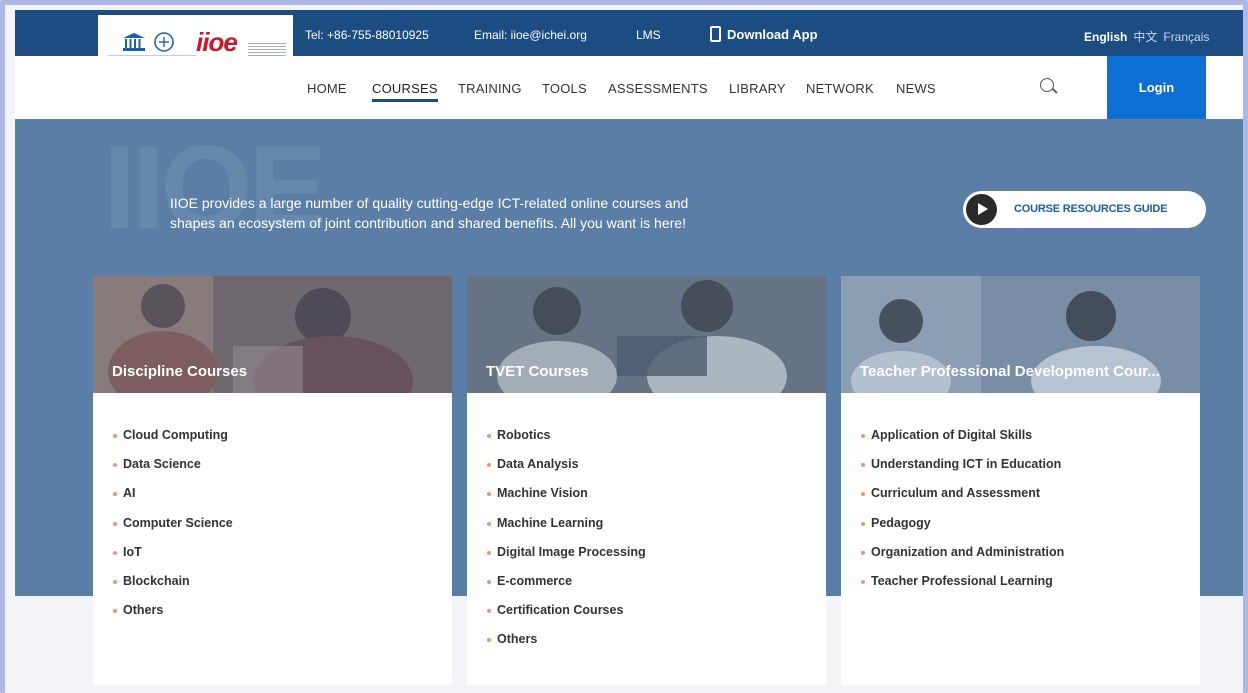 This screenshot has width=1248, height=693. What do you see at coordinates (217, 42) in the screenshot?
I see `iioe-logo-text: iioe` at bounding box center [217, 42].